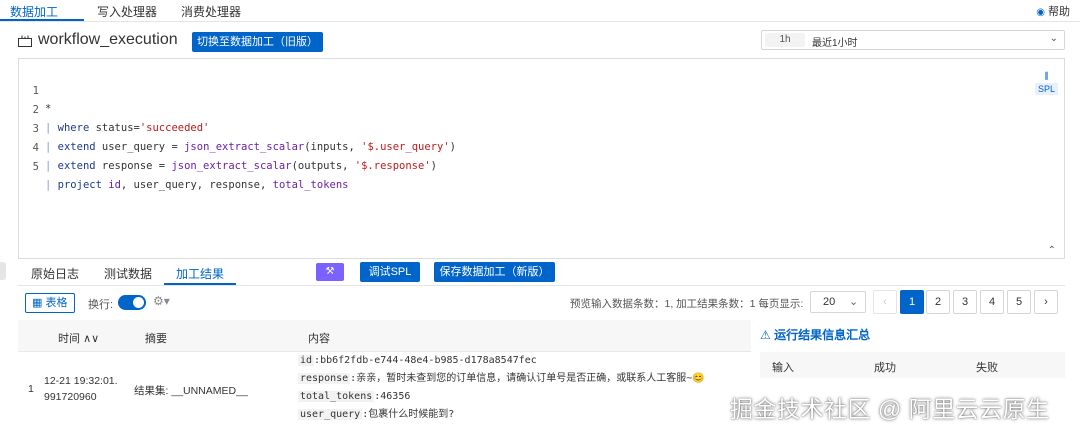 The width and height of the screenshot is (1080, 436). What do you see at coordinates (330, 414) in the screenshot?
I see `field-key: user_query` at bounding box center [330, 414].